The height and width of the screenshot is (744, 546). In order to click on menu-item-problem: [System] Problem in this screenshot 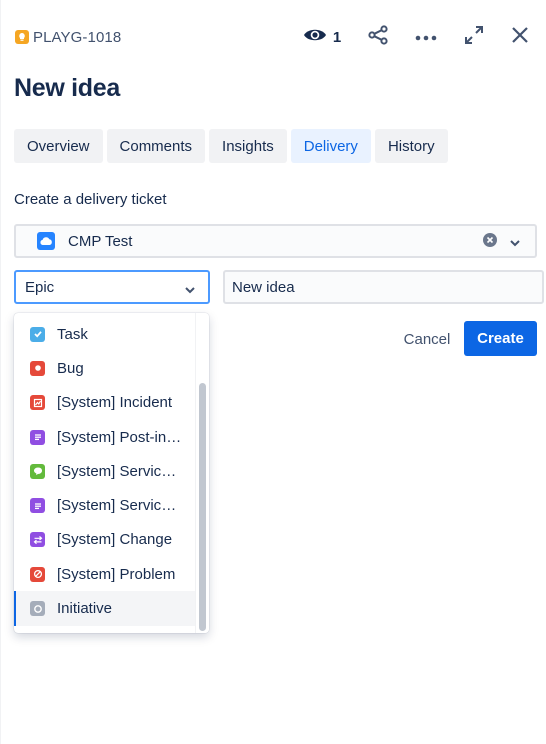, I will do `click(105, 574)`.